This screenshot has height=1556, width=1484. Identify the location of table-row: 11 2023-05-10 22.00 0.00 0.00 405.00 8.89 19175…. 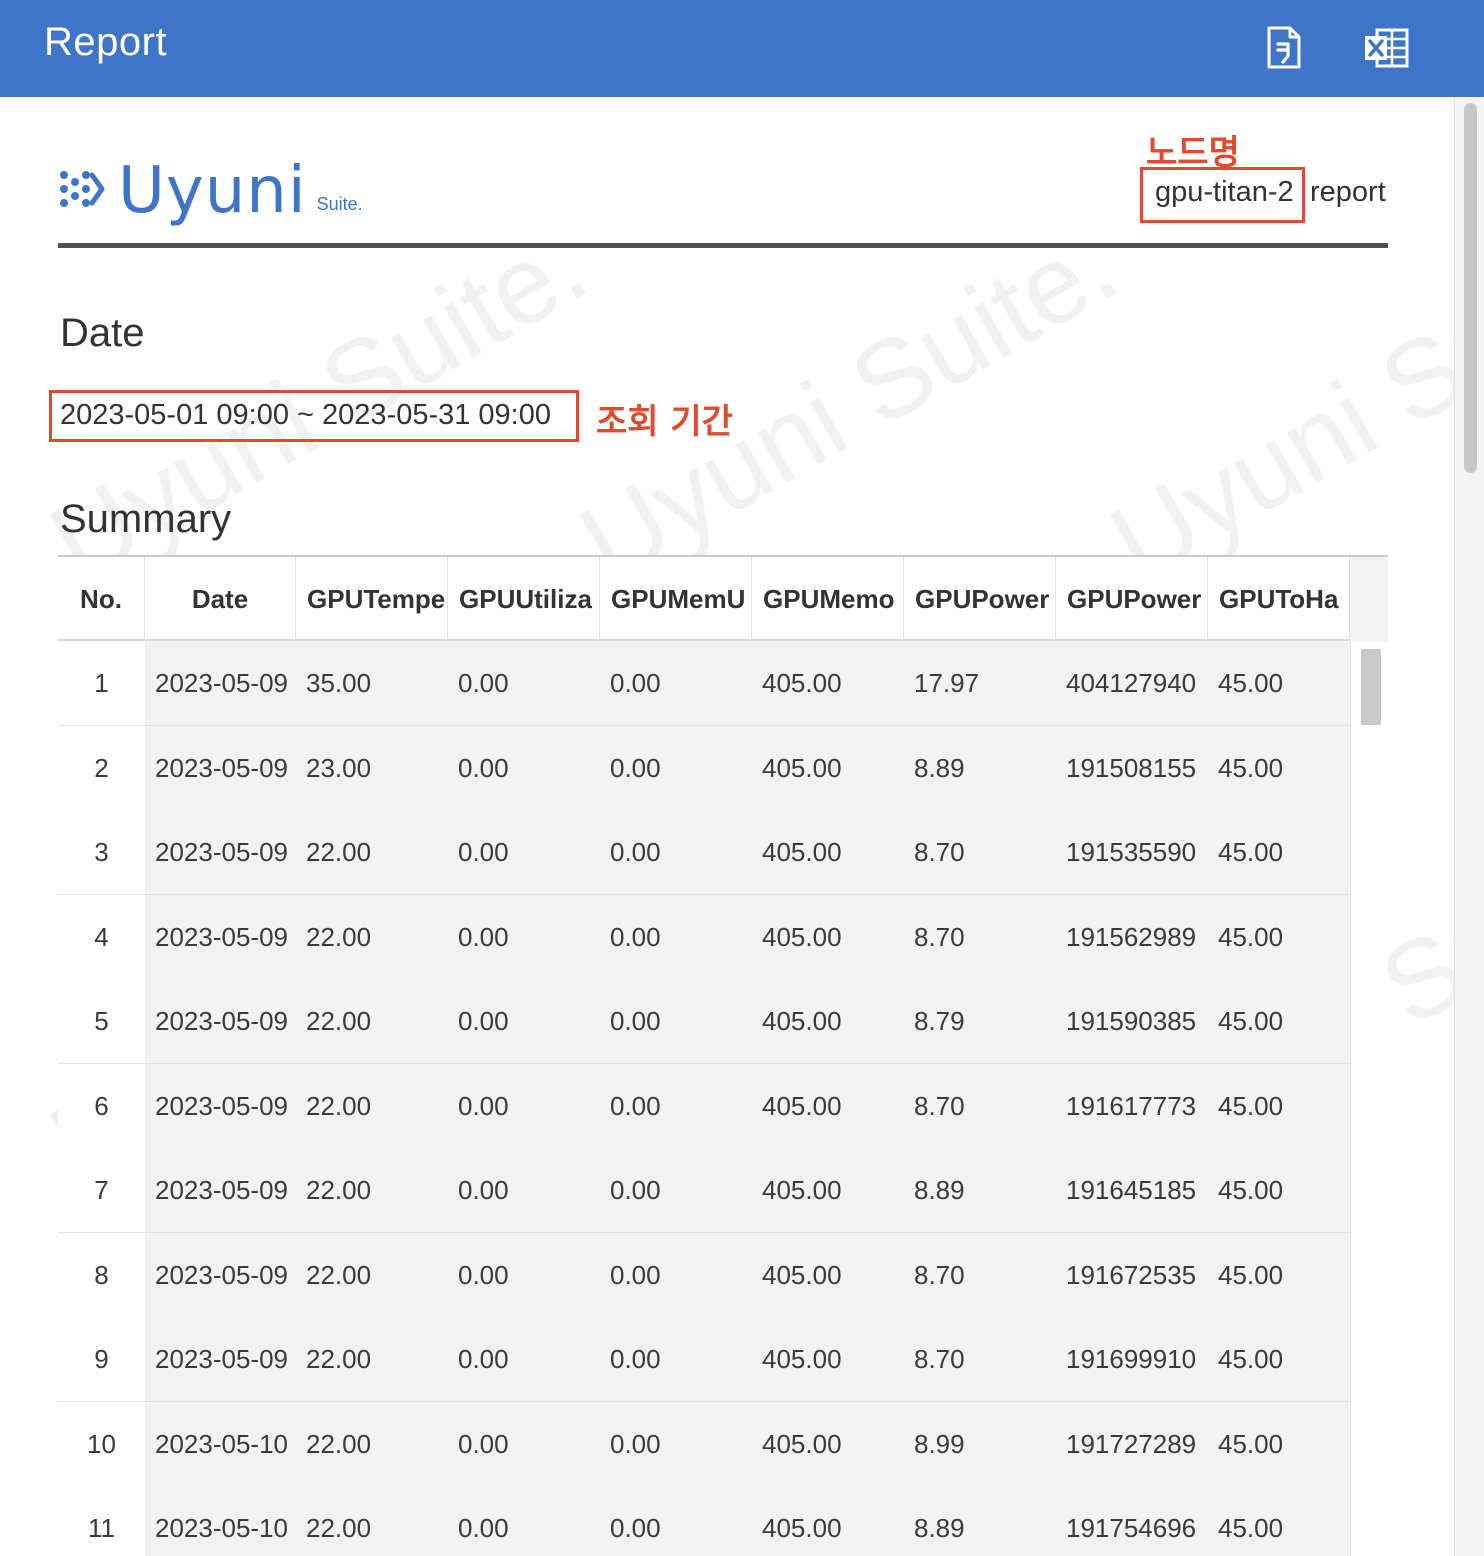
(704, 1521).